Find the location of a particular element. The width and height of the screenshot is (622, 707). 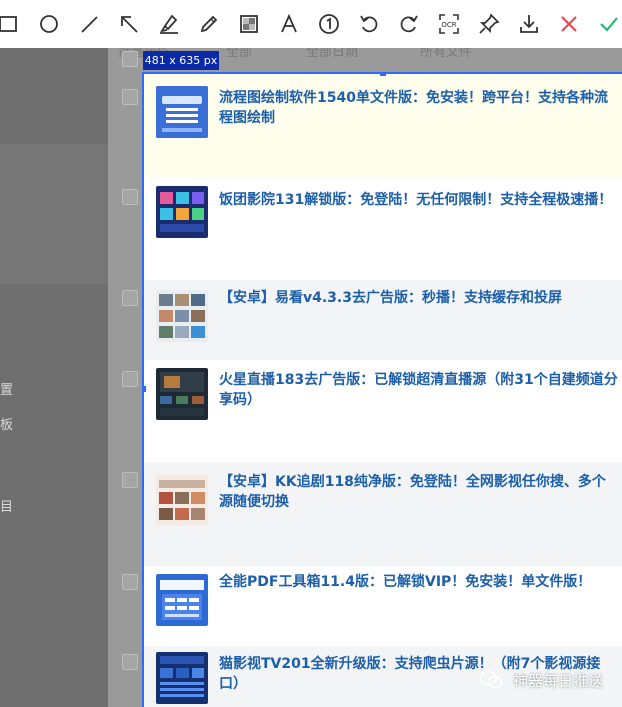

pin-icon is located at coordinates (489, 23).